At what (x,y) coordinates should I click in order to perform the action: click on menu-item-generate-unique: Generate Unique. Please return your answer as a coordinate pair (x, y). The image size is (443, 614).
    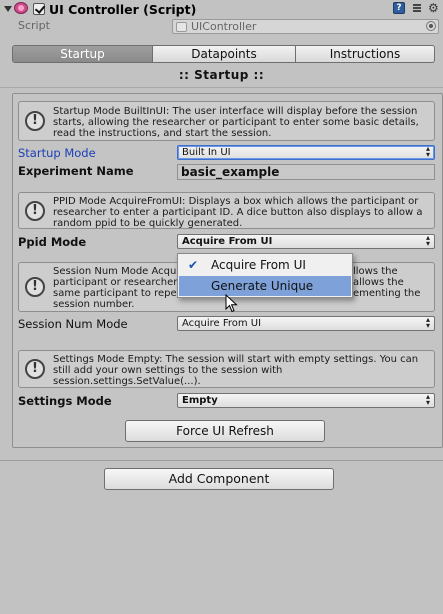
    Looking at the image, I should click on (265, 286).